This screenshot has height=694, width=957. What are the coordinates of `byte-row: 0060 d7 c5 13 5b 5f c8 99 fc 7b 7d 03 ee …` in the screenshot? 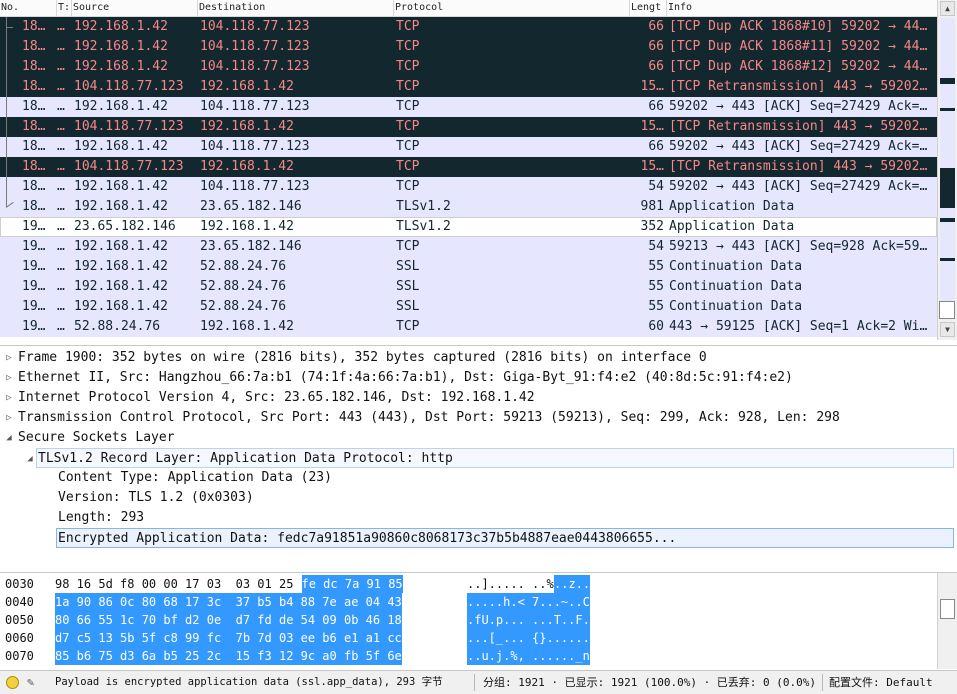 It's located at (468, 638).